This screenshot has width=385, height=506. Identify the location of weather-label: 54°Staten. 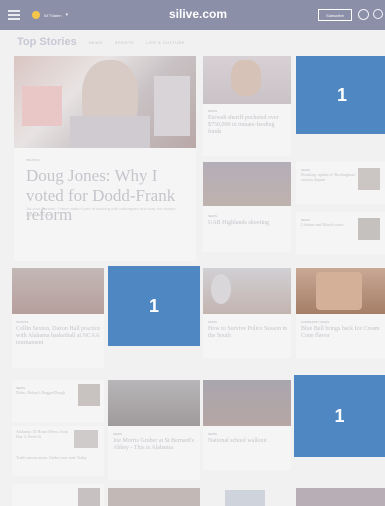
(53, 15).